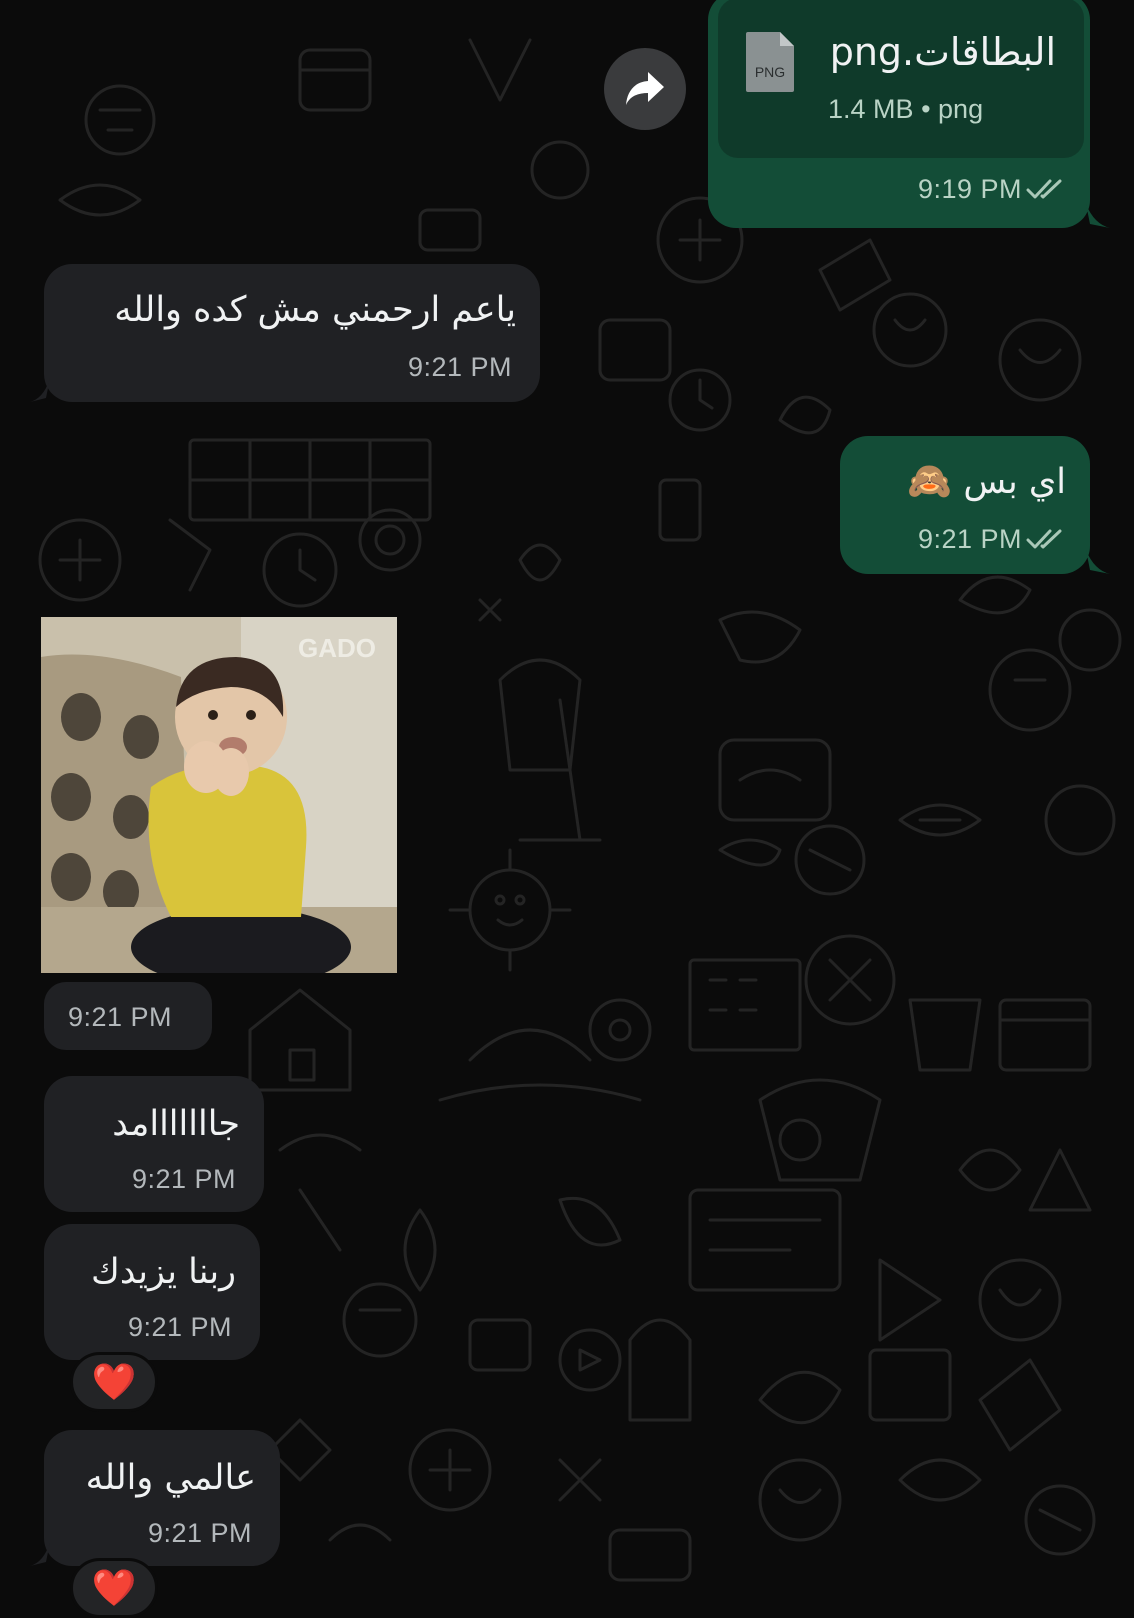  I want to click on png-file-icon: PNG, so click(770, 62).